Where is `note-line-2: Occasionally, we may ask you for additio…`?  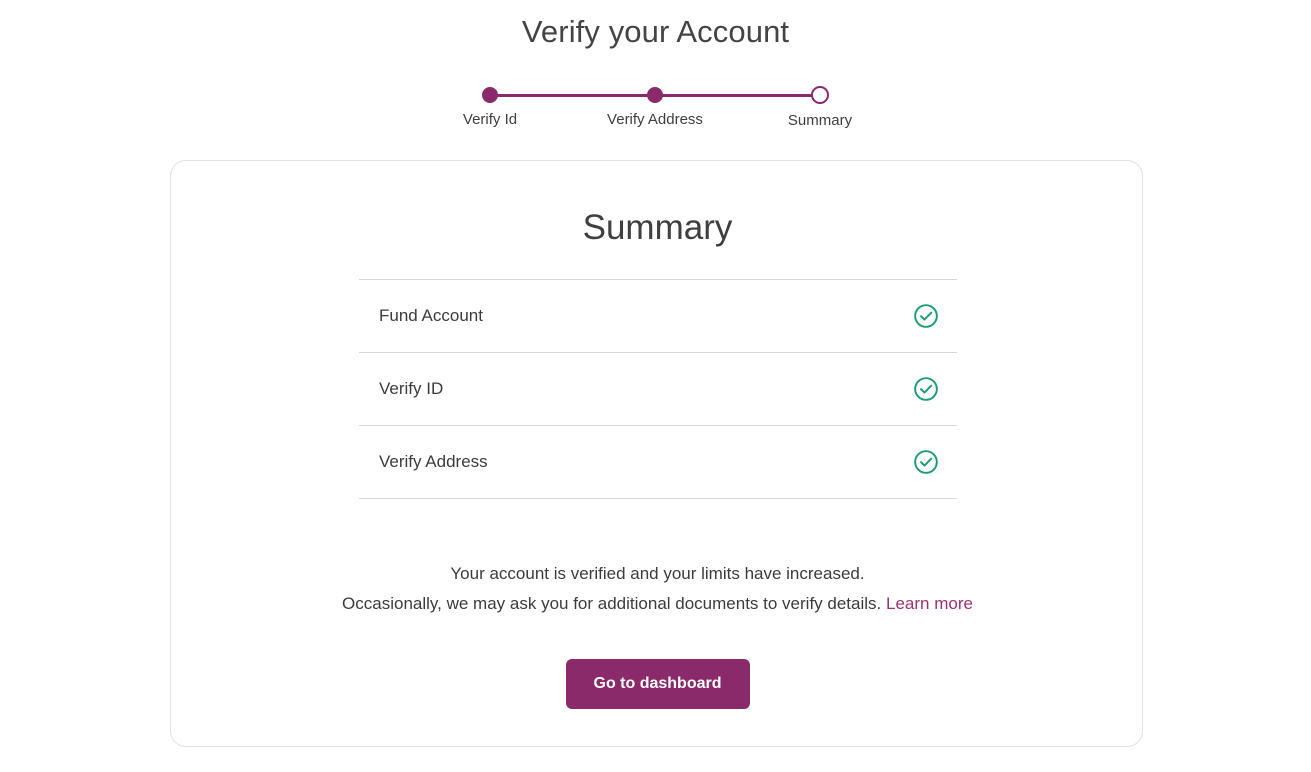
note-line-2: Occasionally, we may ask you for additio… is located at coordinates (612, 603).